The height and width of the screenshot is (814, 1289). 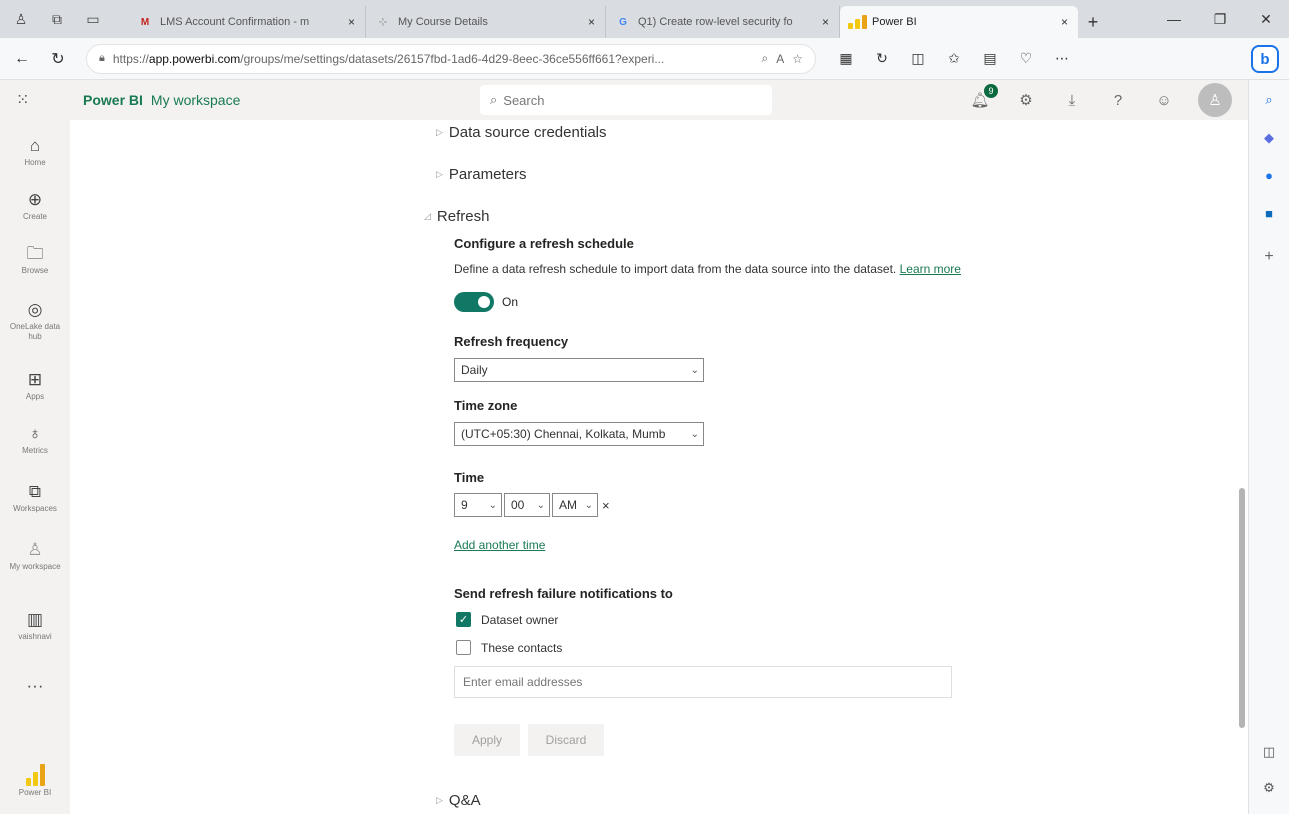 I want to click on time-zone-select: (UTC+05:30) Chennai, Kolkata, Mumb ⌄, so click(x=579, y=434).